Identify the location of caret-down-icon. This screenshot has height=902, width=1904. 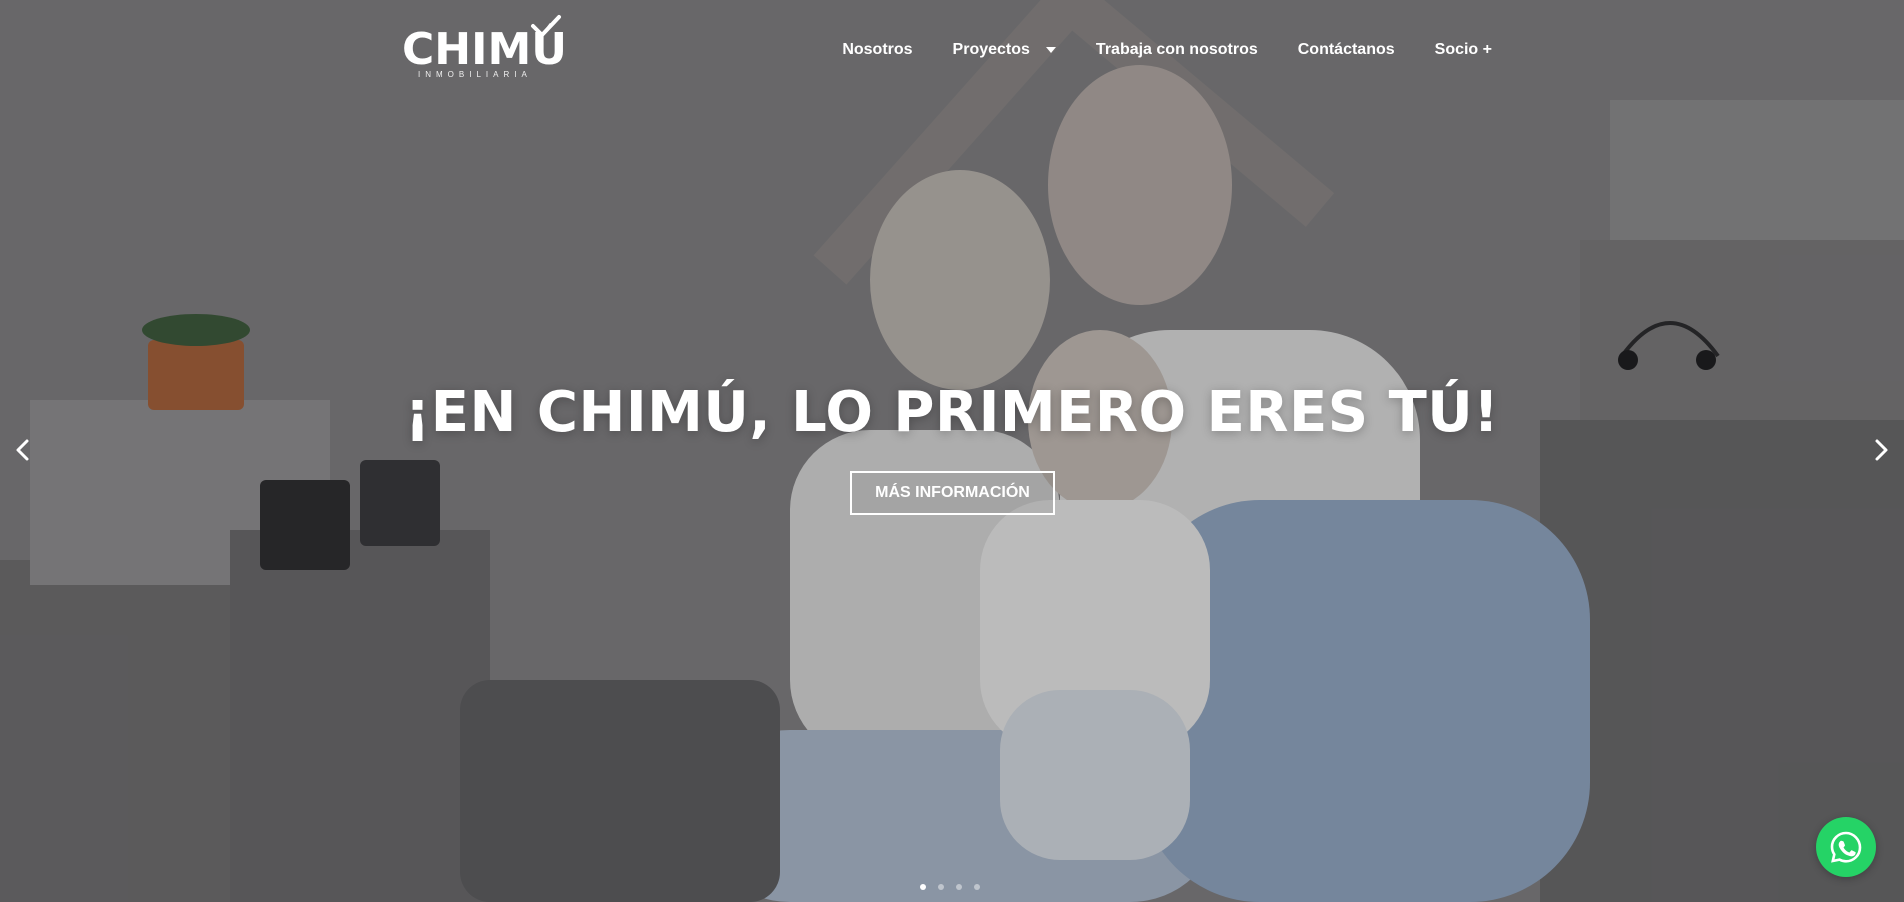
(1050, 50).